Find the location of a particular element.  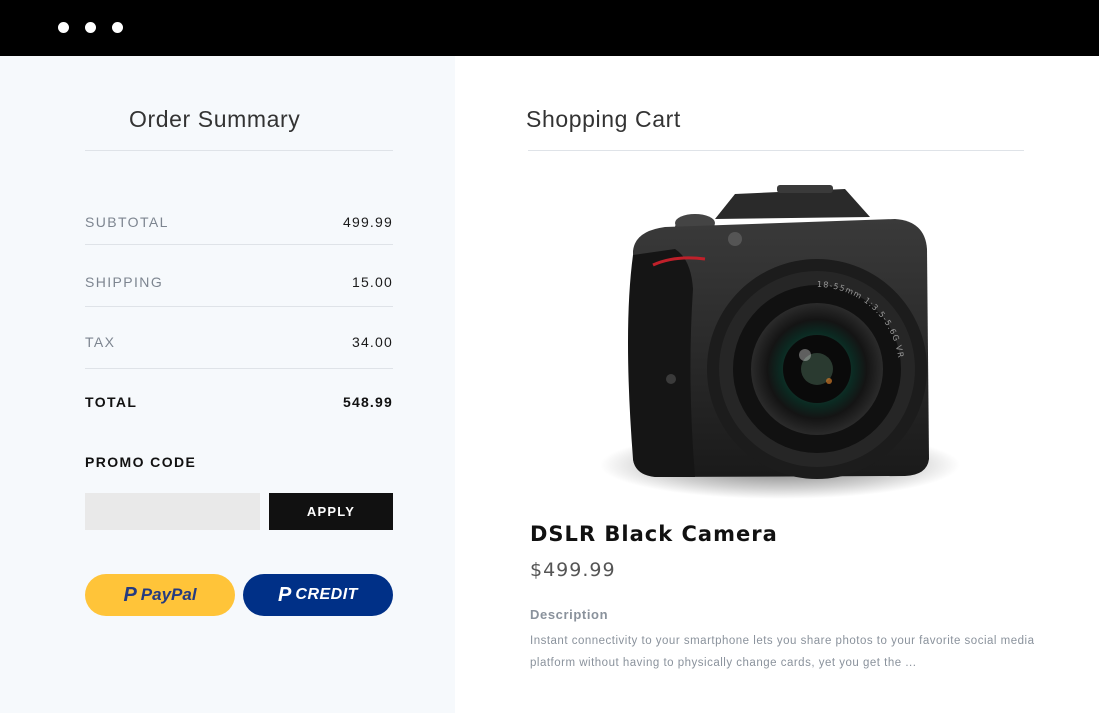

paypal-brand-label: PayPal is located at coordinates (168, 594).